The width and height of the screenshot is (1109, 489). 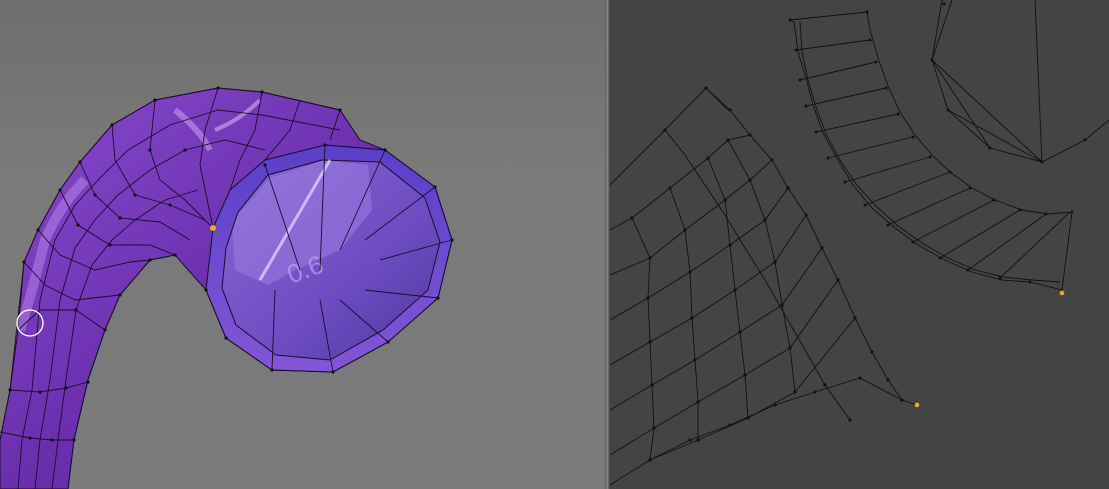 What do you see at coordinates (213, 228) in the screenshot?
I see `selected-vertex` at bounding box center [213, 228].